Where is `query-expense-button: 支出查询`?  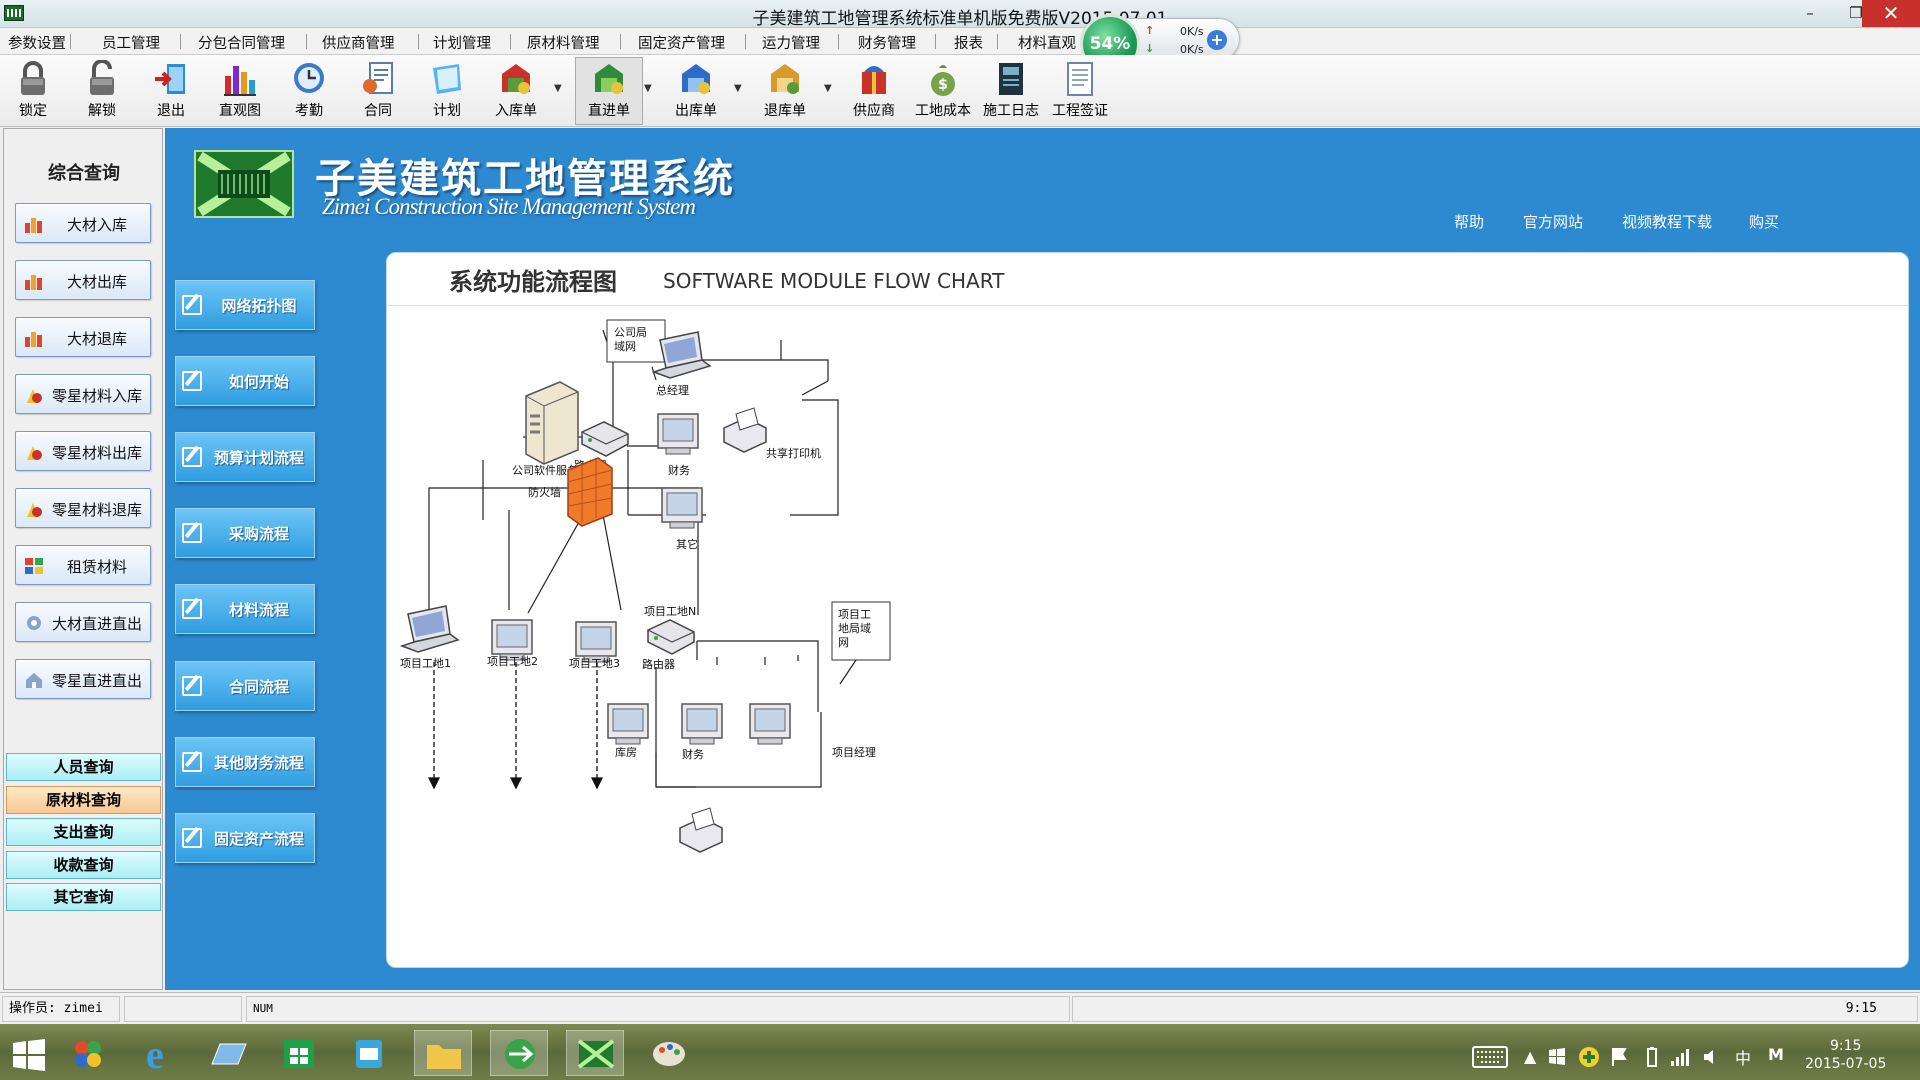
query-expense-button: 支出查询 is located at coordinates (83, 832).